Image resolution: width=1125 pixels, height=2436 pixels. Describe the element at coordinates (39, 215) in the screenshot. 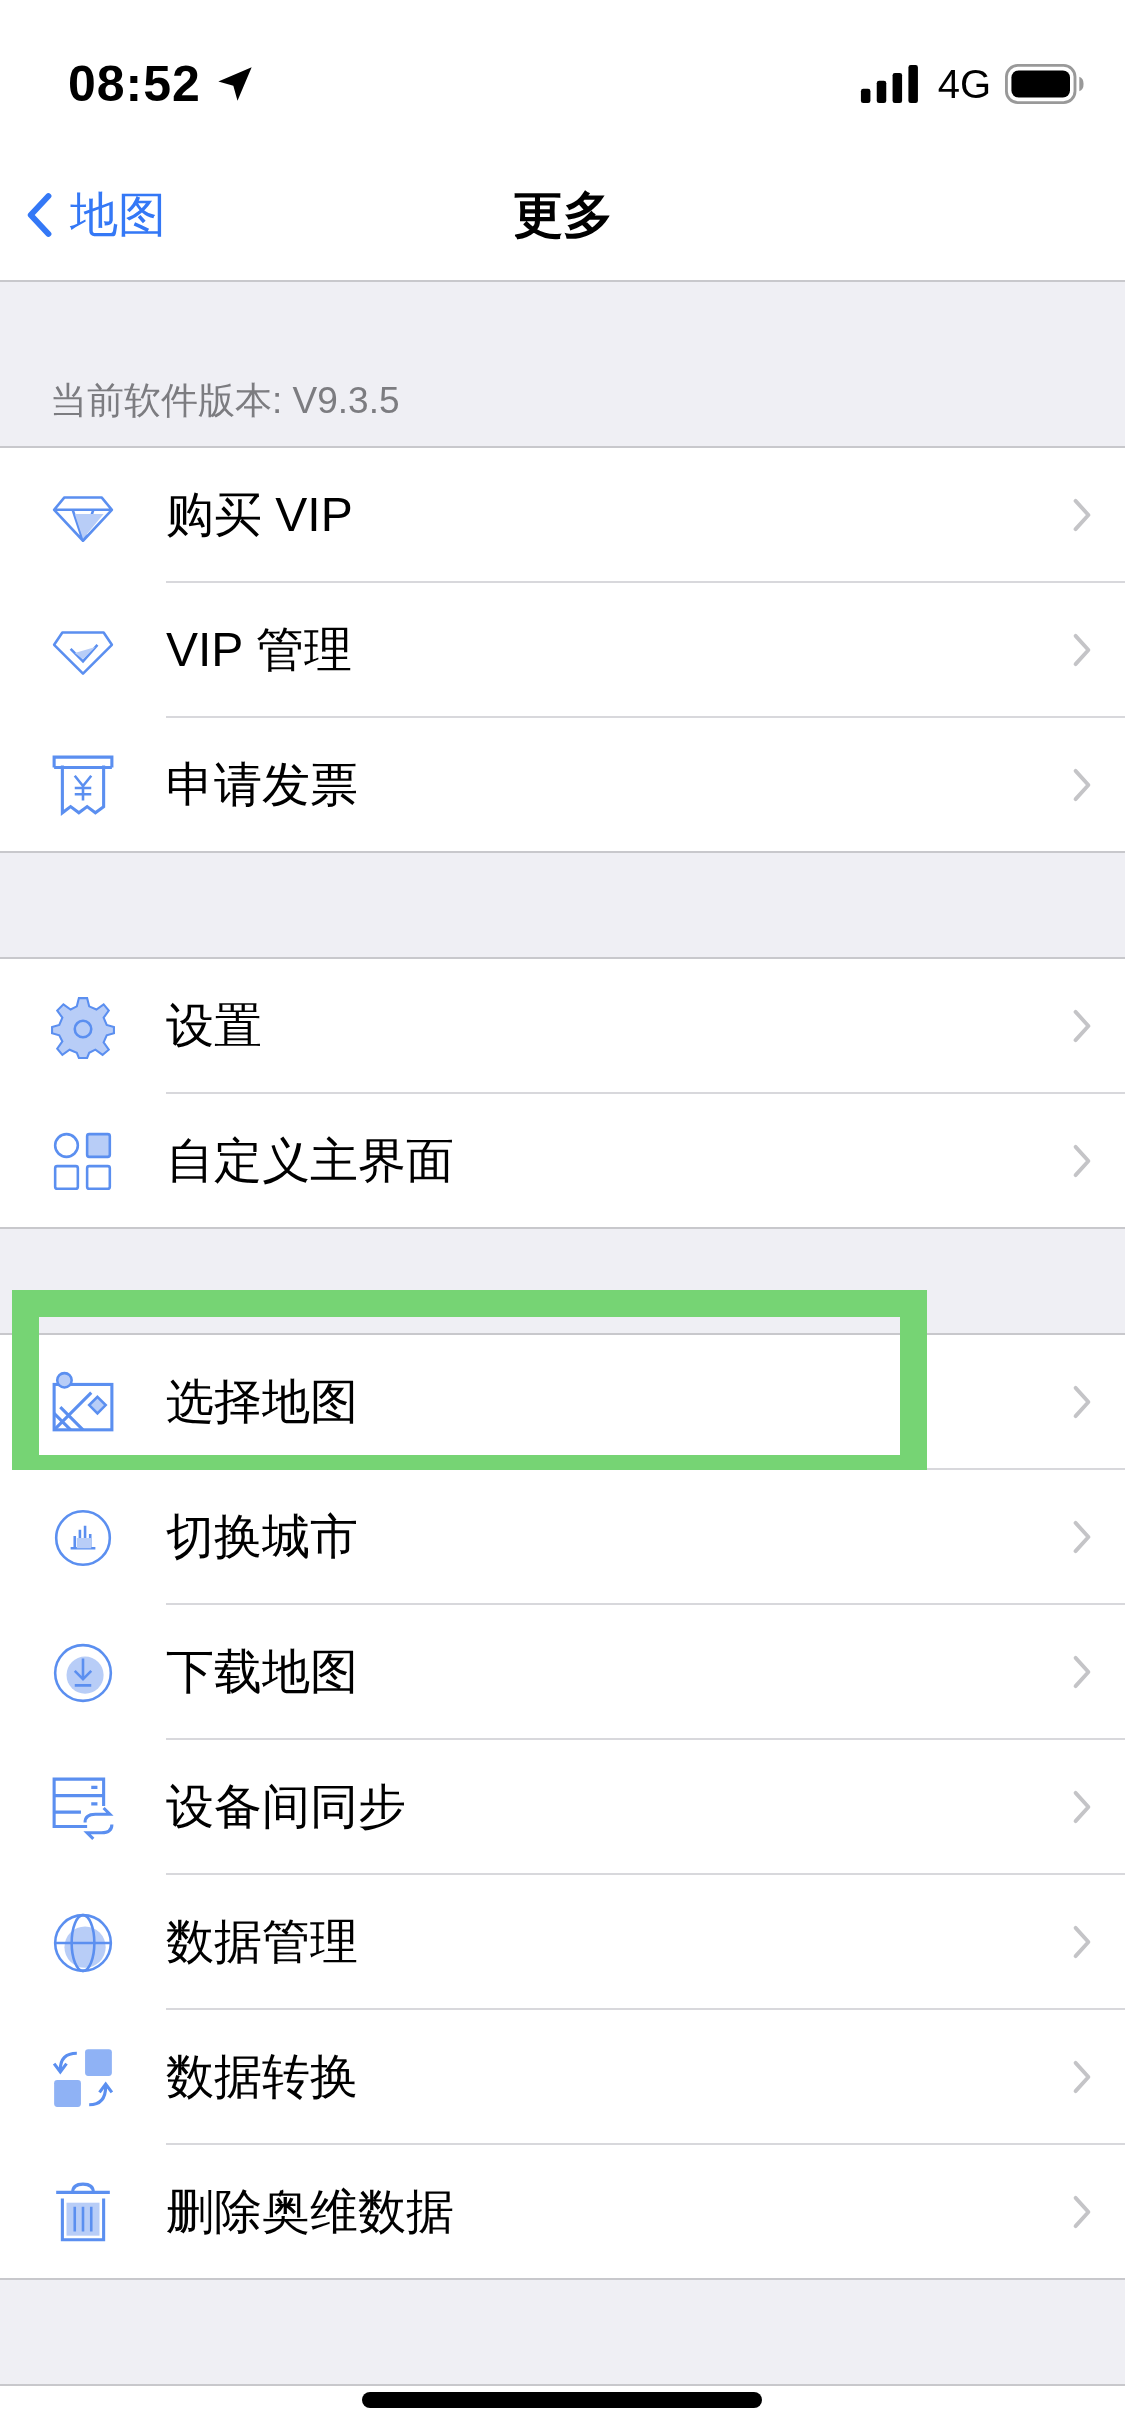

I see `back-chevron-icon` at that location.